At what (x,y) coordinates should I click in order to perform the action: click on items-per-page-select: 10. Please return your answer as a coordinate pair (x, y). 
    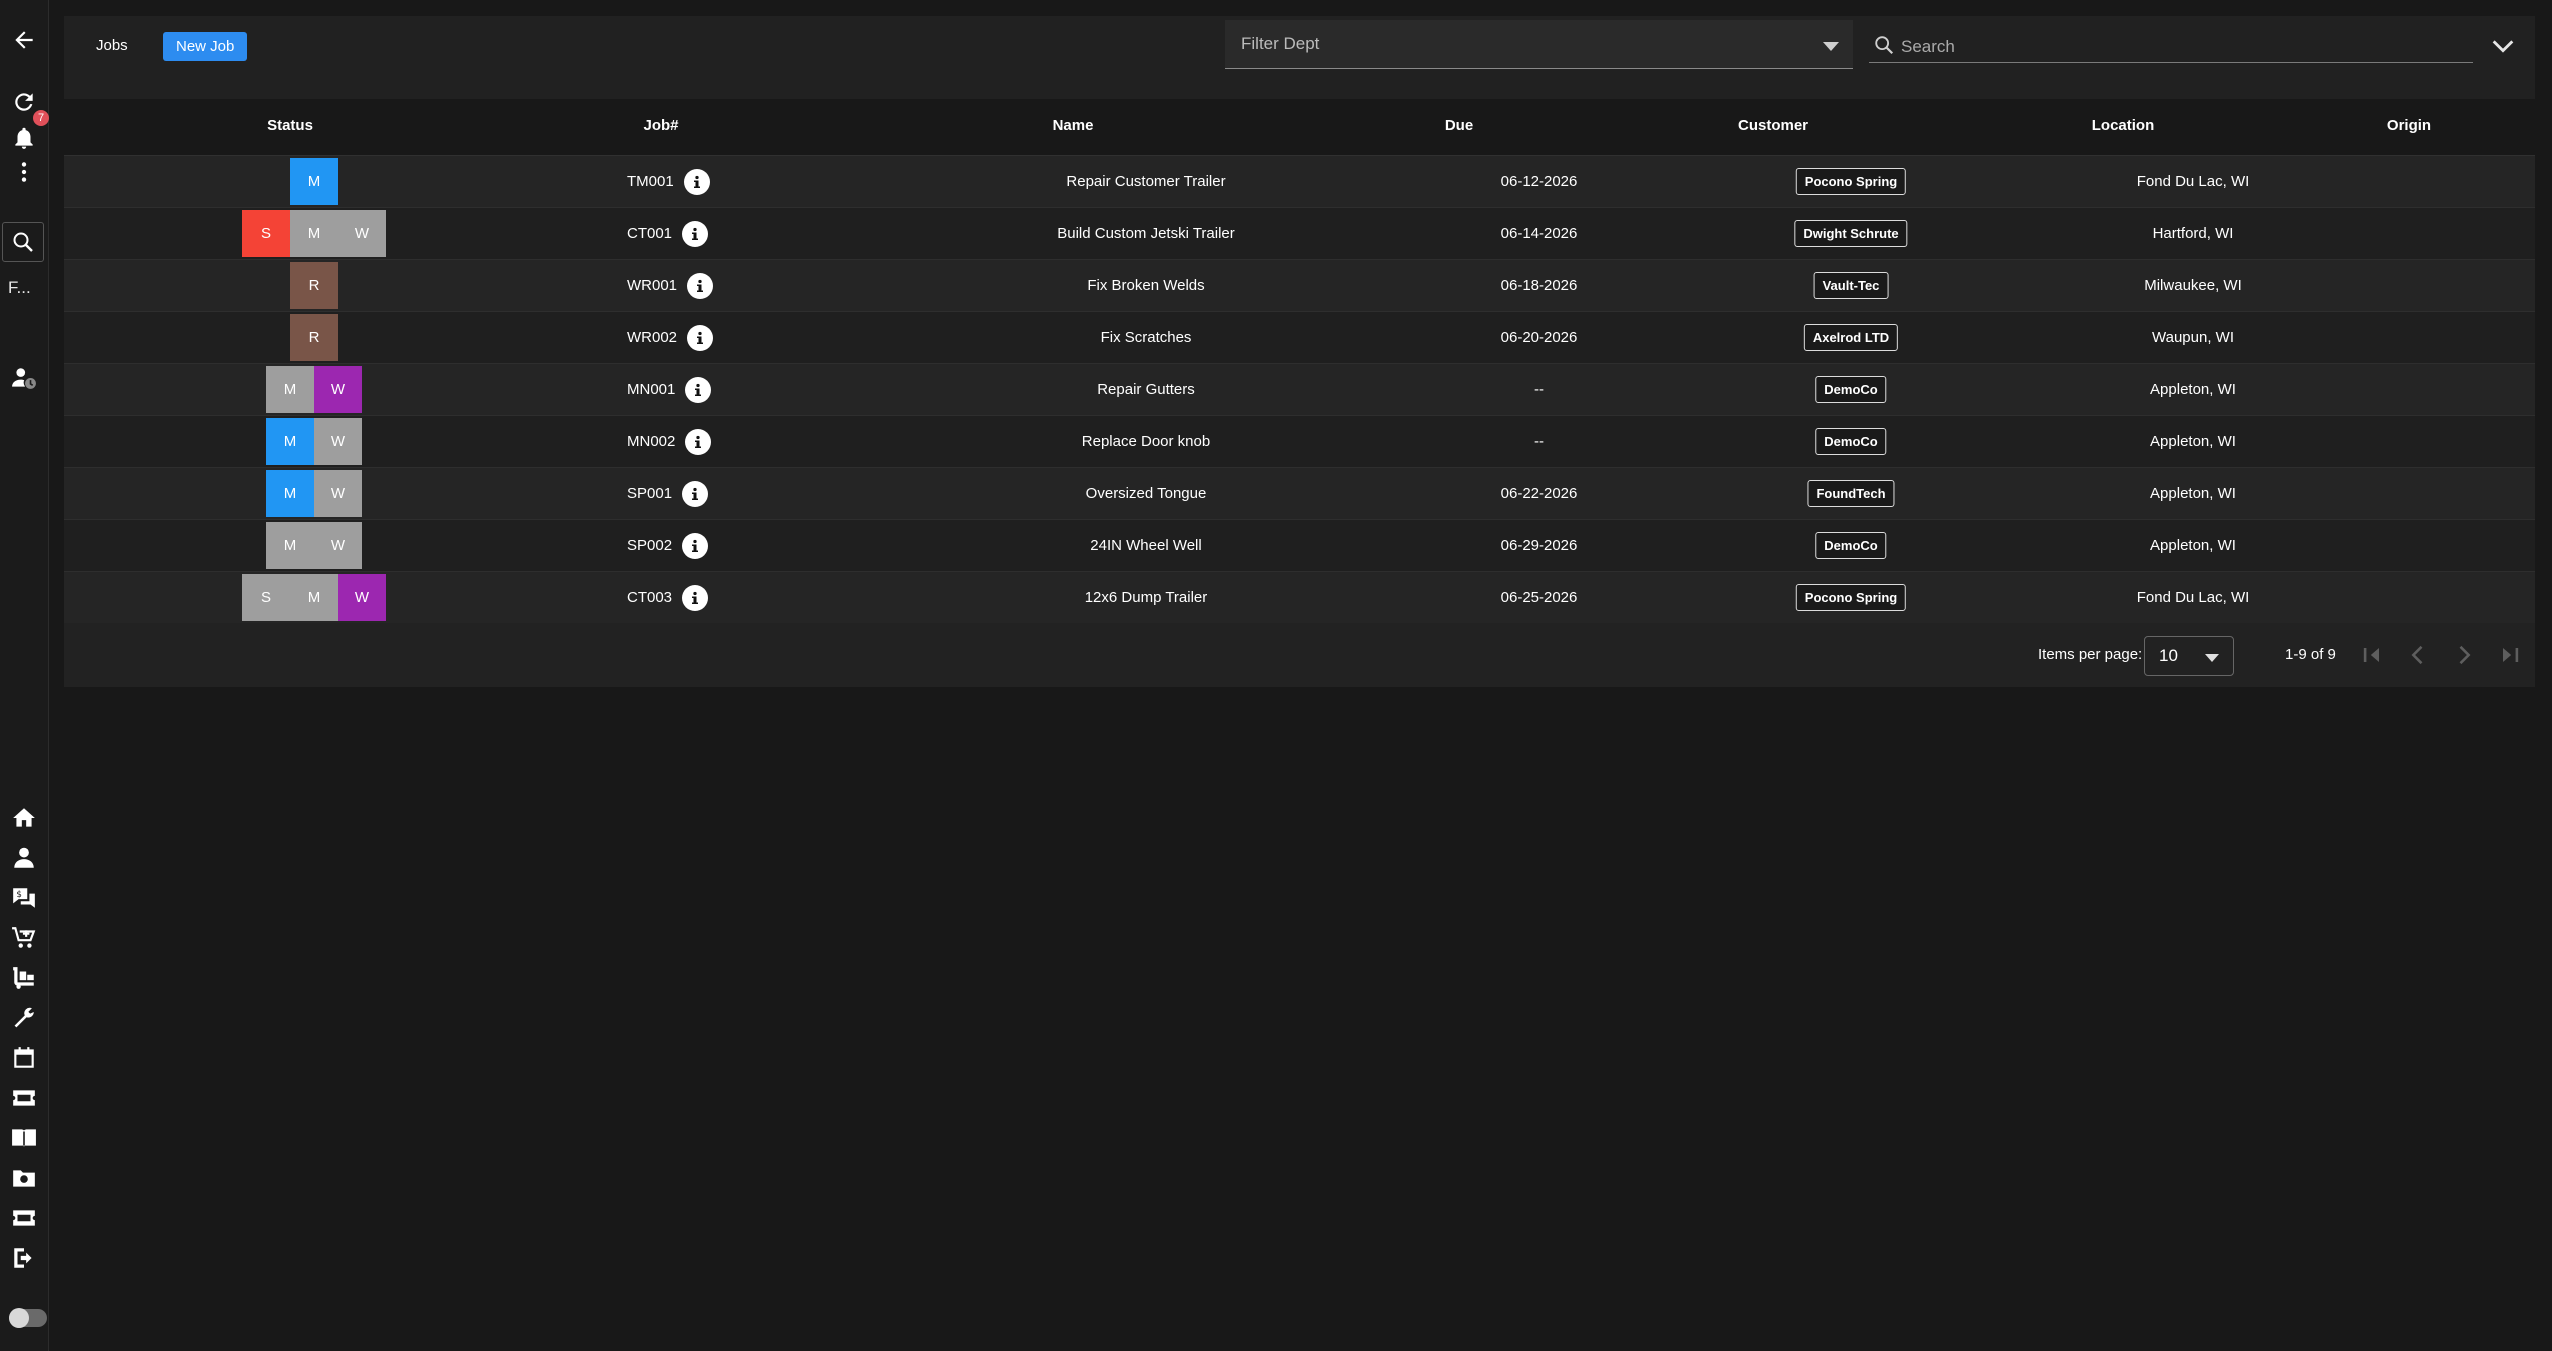
    Looking at the image, I should click on (2189, 656).